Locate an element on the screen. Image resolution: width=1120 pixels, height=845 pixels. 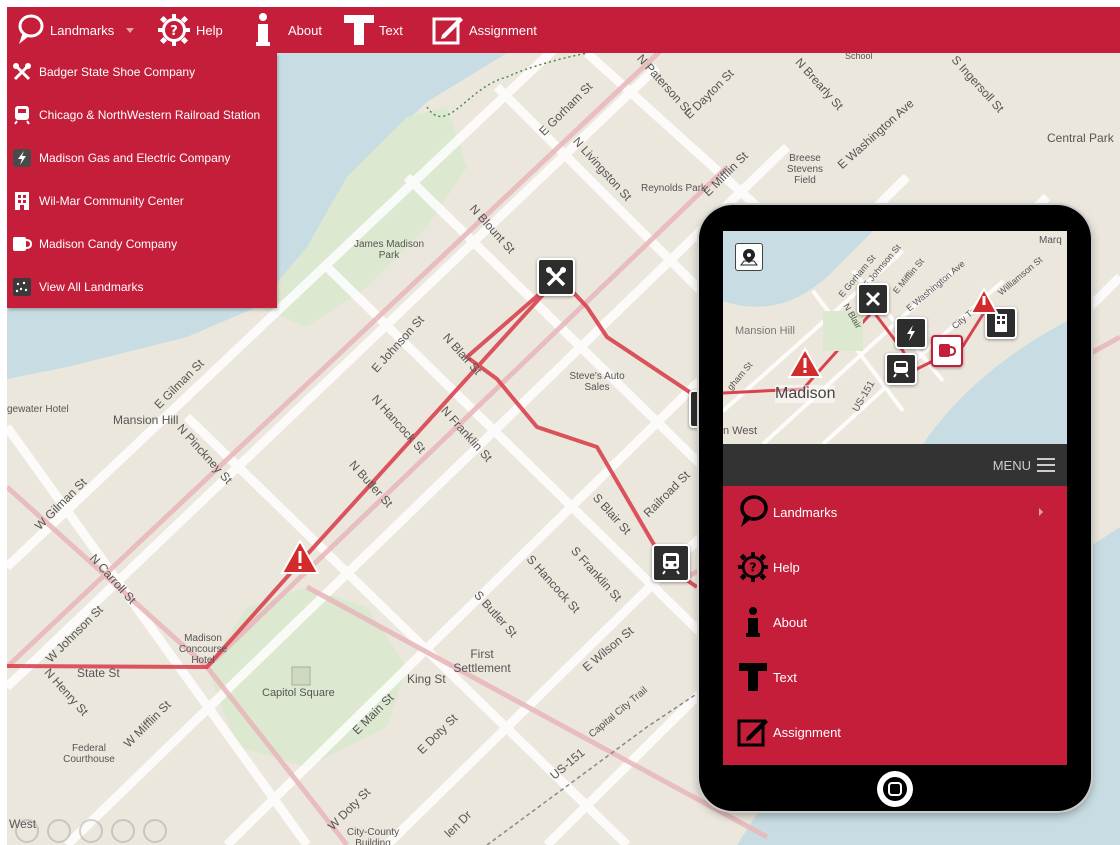
dropdown-item-railroad-station: Chicago & NorthWestern Railroad Station is located at coordinates (142, 115).